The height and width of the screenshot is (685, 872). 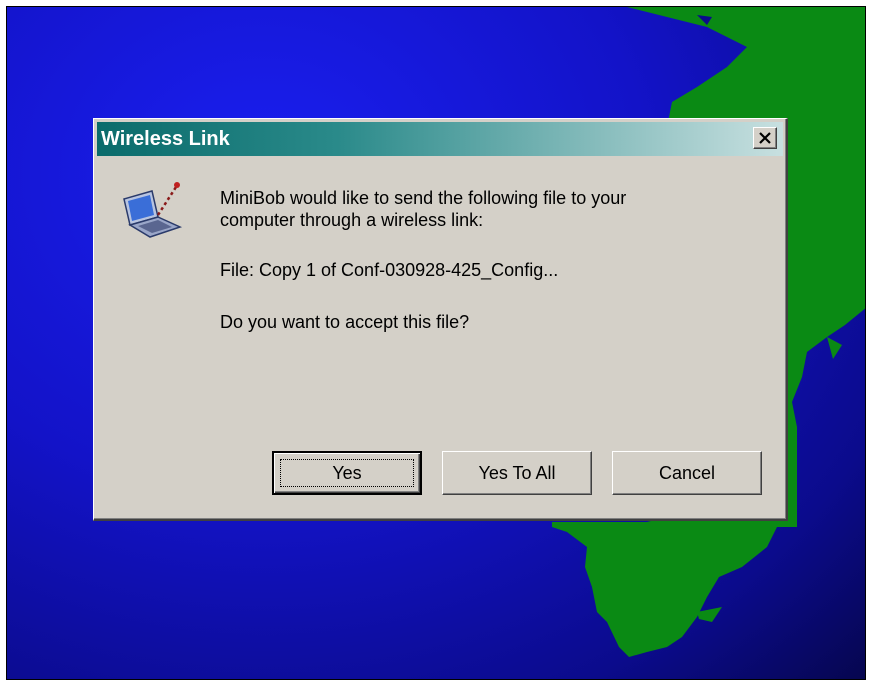 What do you see at coordinates (345, 322) in the screenshot?
I see `accept-question: Do you want to accept this file?` at bounding box center [345, 322].